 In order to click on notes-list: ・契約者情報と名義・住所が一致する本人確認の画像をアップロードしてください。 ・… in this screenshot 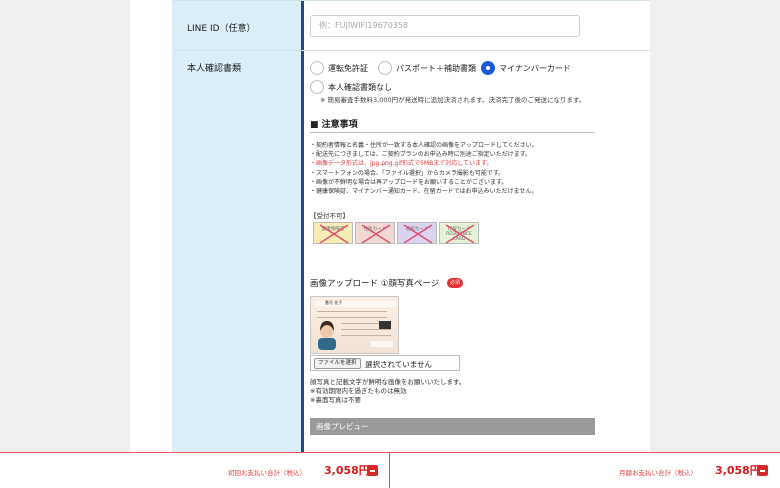, I will do `click(455, 168)`.